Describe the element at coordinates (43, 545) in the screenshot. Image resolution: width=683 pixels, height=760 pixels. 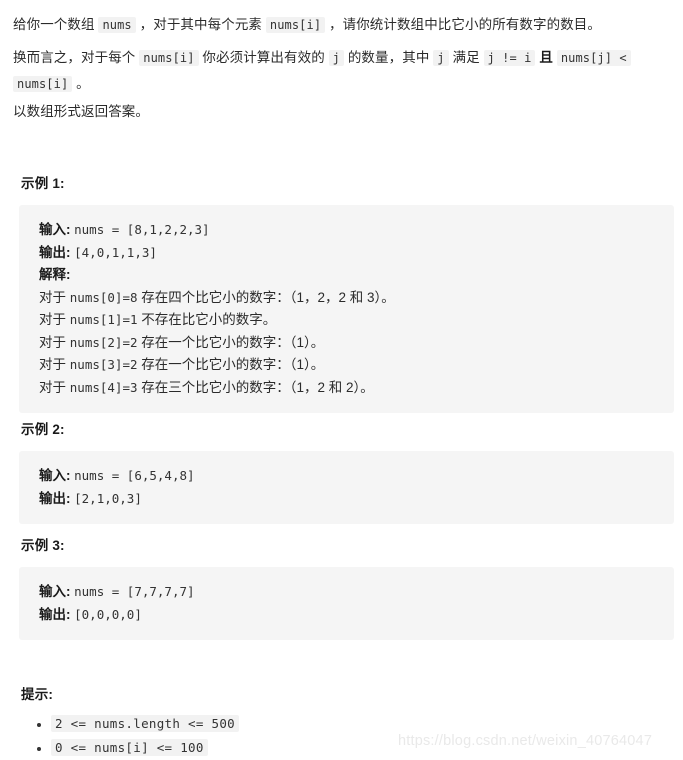
I see `example-3-heading: 示例 3:` at that location.